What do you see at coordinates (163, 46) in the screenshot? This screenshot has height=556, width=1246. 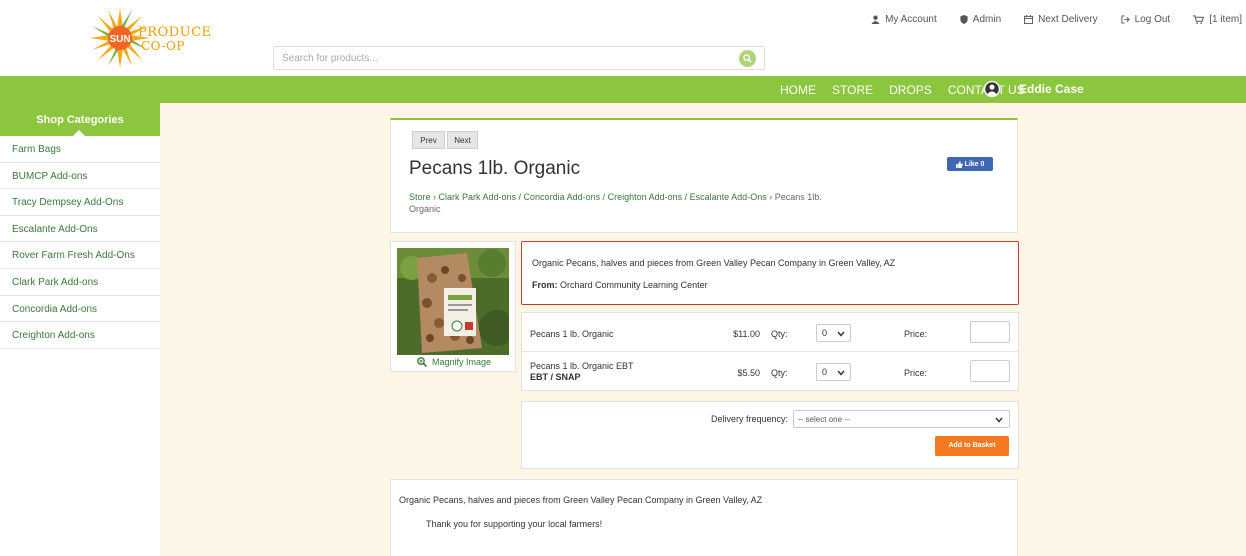 I see `logo-text-coop: CO-OP` at bounding box center [163, 46].